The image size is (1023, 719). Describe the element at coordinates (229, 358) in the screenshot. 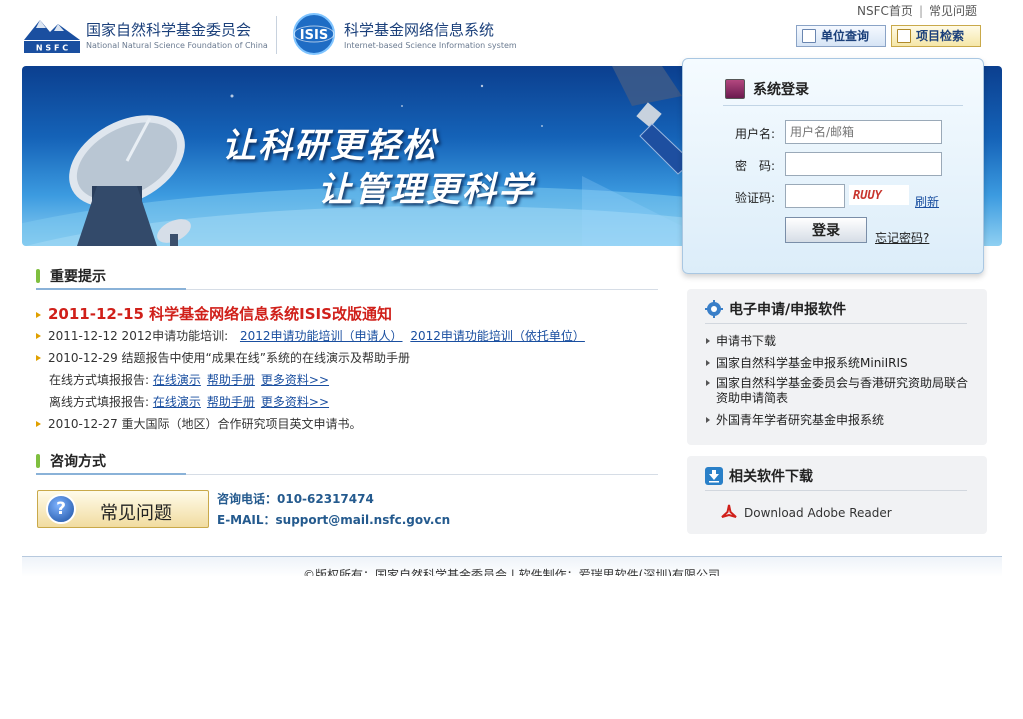

I see `notice-item-text: 2010-12-29 结题报告中使用“成果在线”系统的在线演示及帮助手册` at that location.